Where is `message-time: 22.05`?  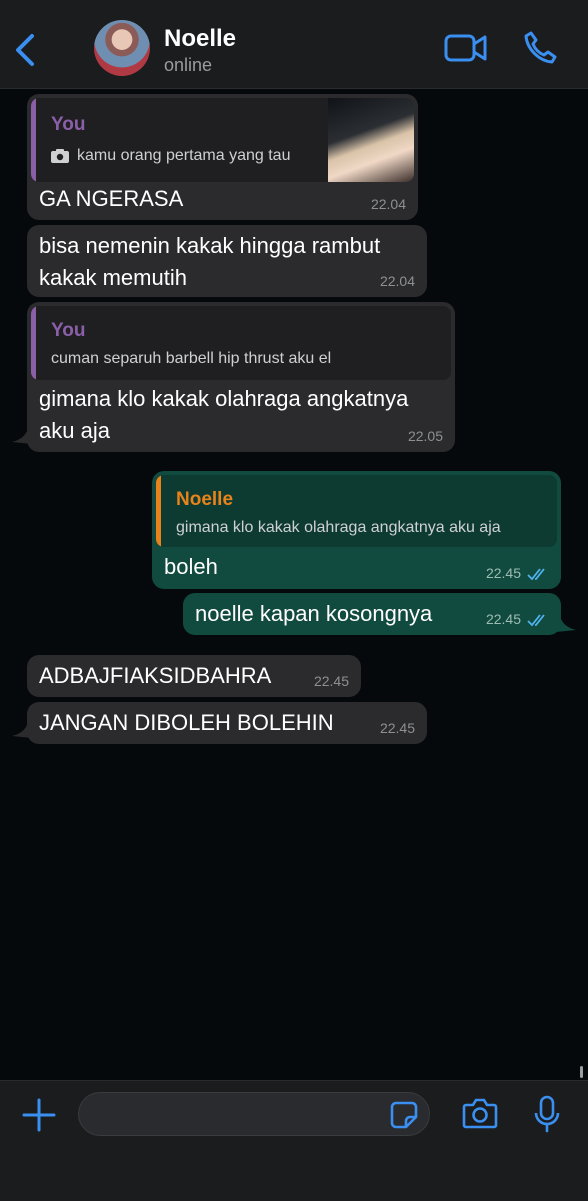 message-time: 22.05 is located at coordinates (425, 436).